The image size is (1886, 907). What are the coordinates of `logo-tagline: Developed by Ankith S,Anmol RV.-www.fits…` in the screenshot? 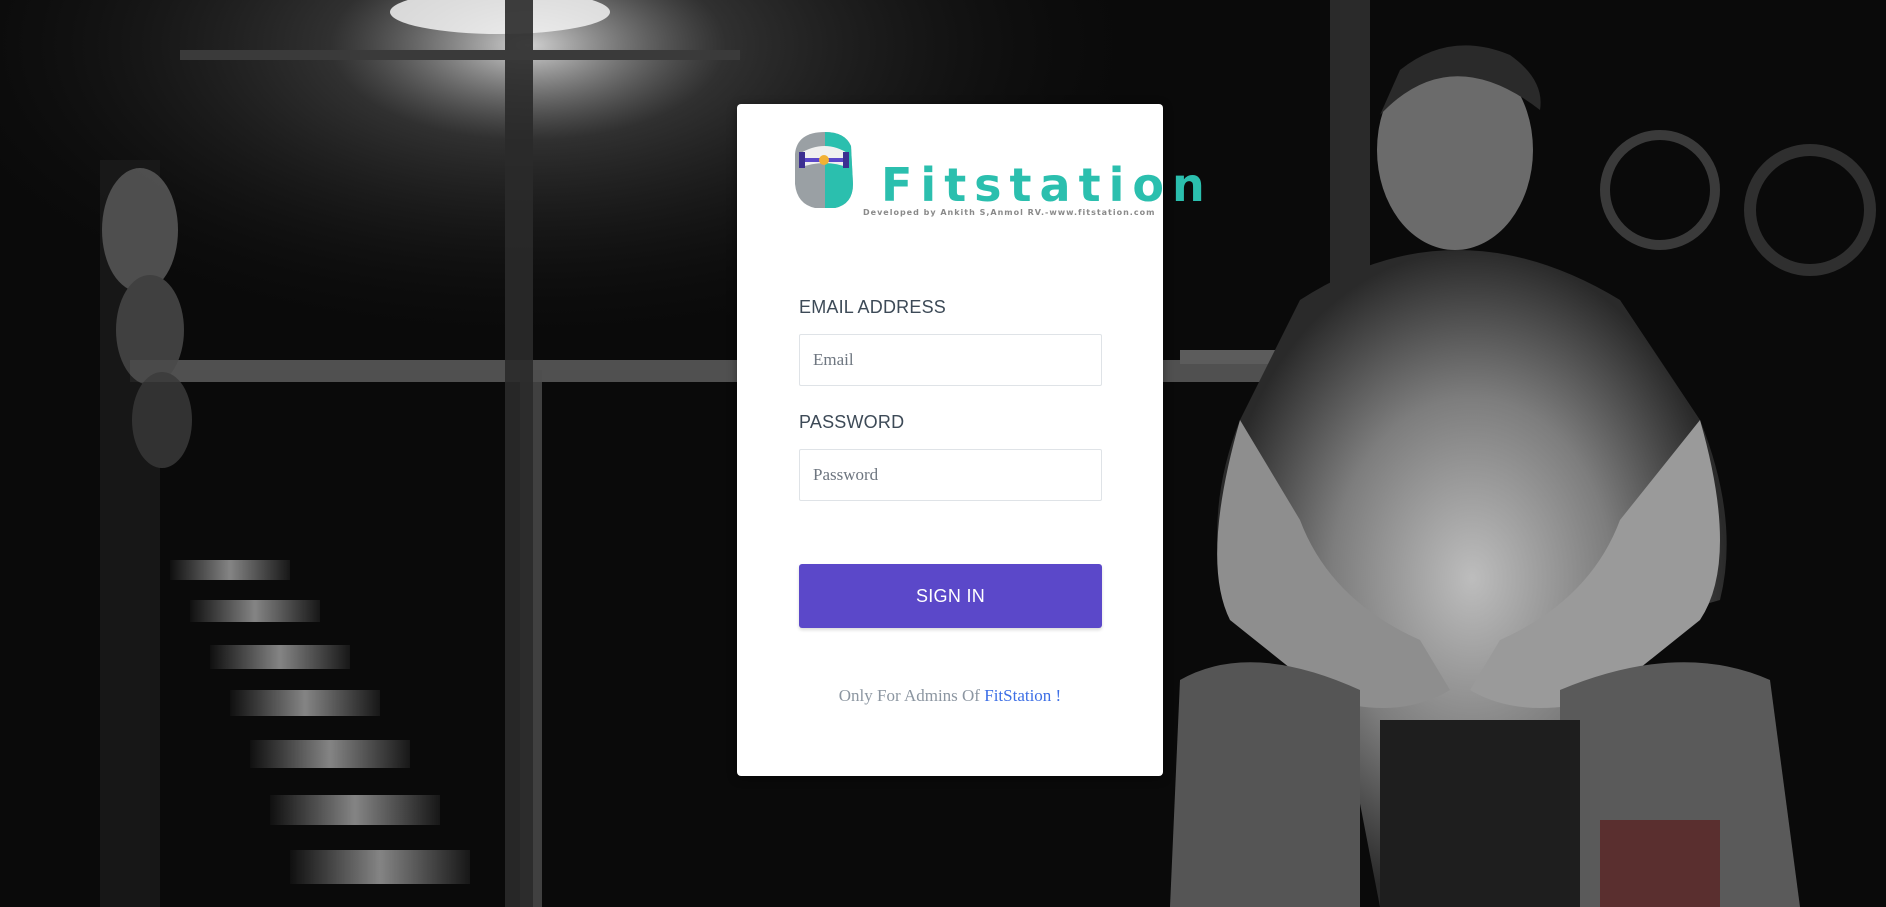 It's located at (1009, 212).